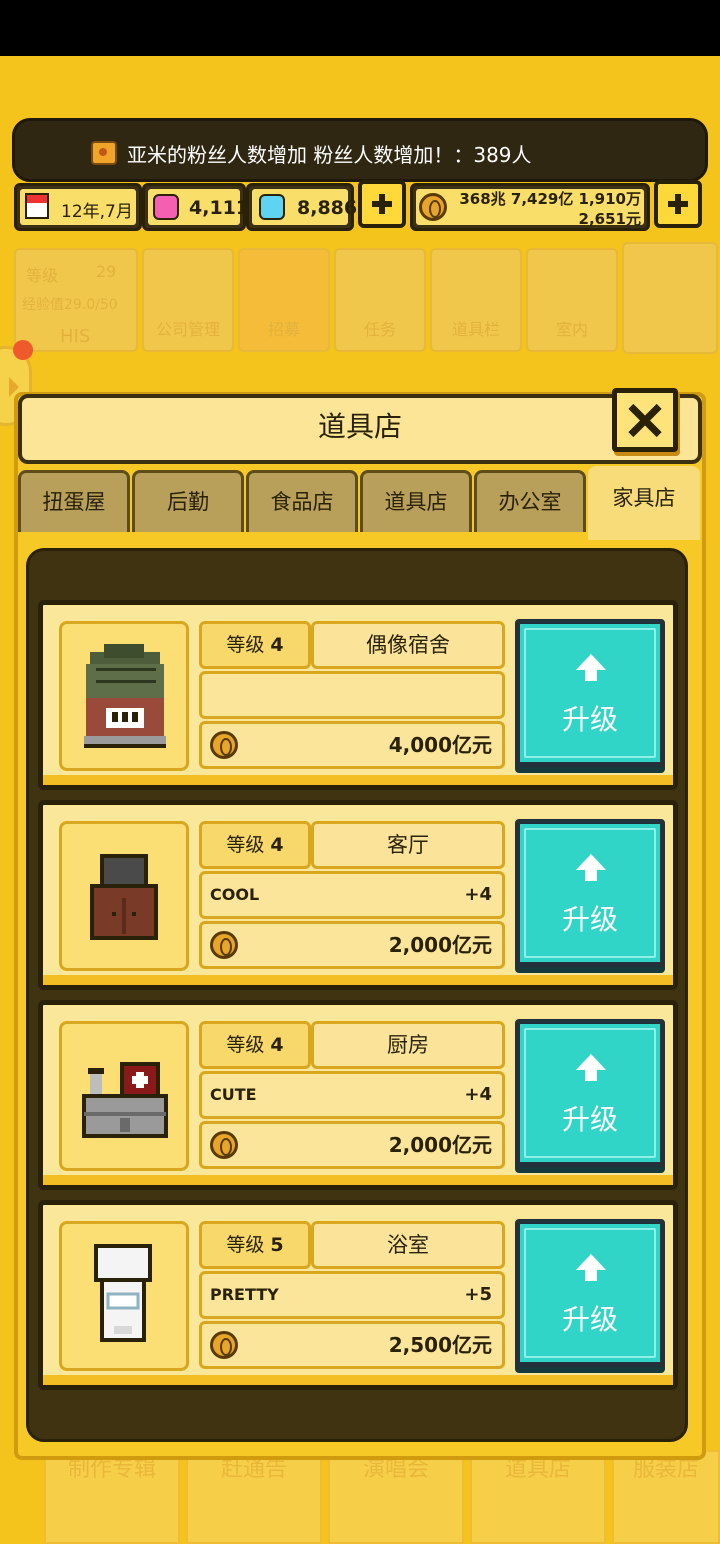 This screenshot has height=1544, width=720. I want to click on money-counter: 368兆 7,429亿 1,910万 2,651元, so click(530, 207).